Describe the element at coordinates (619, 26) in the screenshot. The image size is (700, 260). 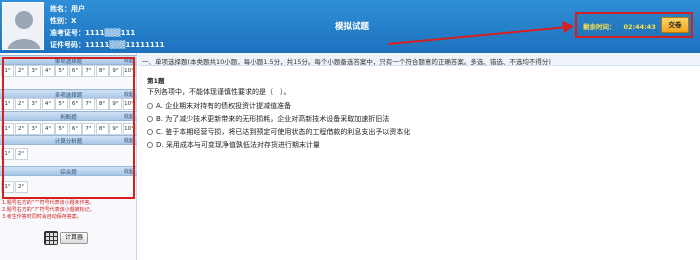
I see `timer: 剩余时间： 02:44:43` at that location.